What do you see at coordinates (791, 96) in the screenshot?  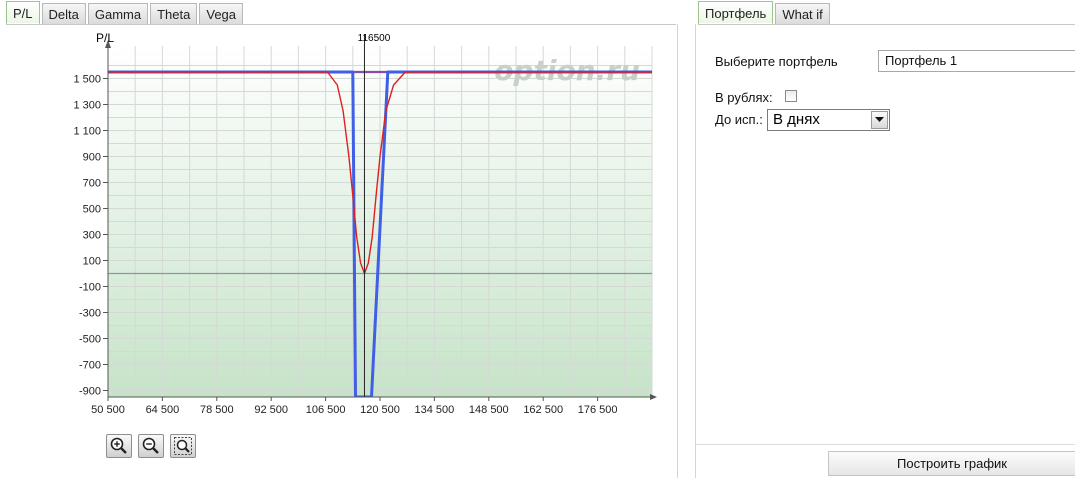 I see `rub-checkbox` at bounding box center [791, 96].